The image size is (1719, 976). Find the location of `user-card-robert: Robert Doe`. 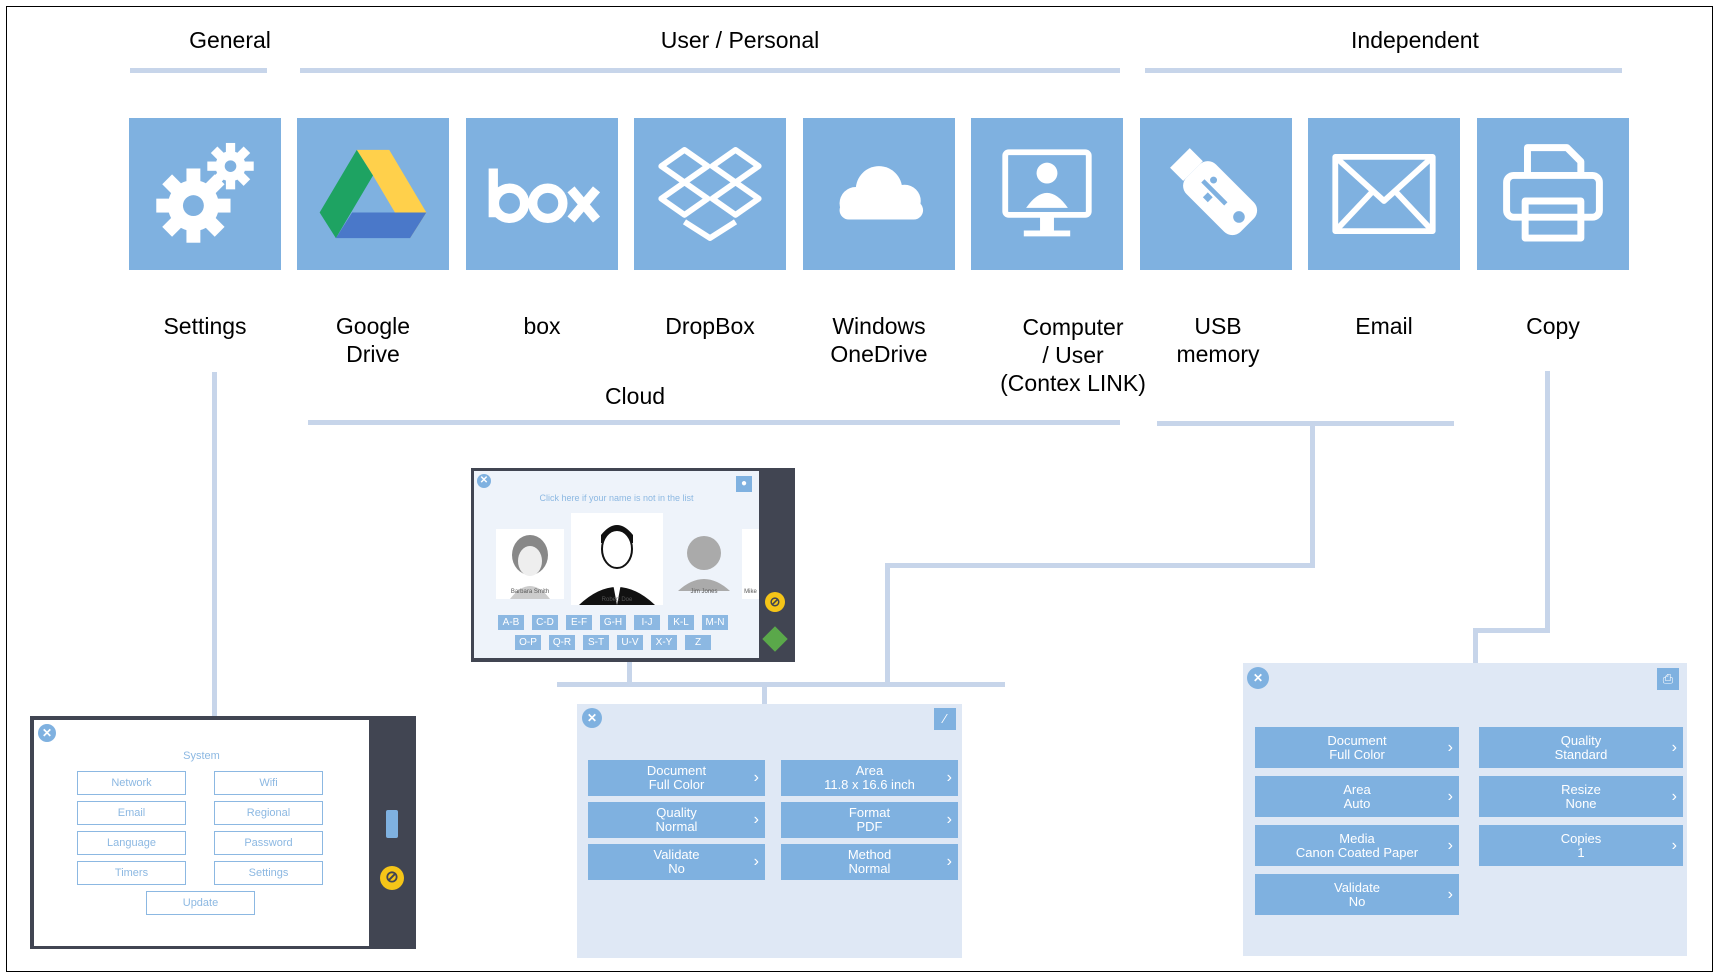

user-card-robert: Robert Doe is located at coordinates (617, 559).